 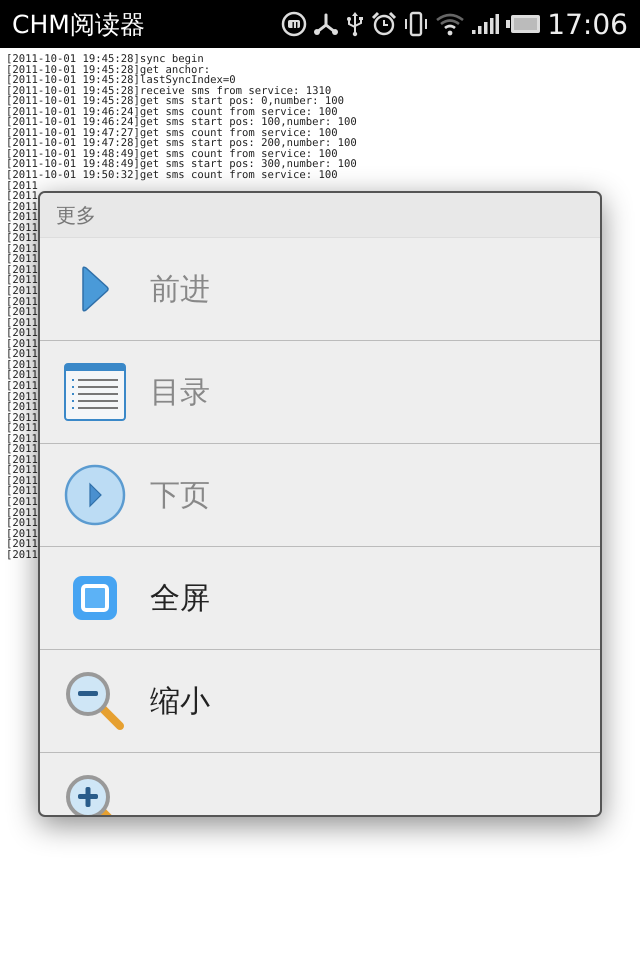 What do you see at coordinates (485, 24) in the screenshot?
I see `signal-icon` at bounding box center [485, 24].